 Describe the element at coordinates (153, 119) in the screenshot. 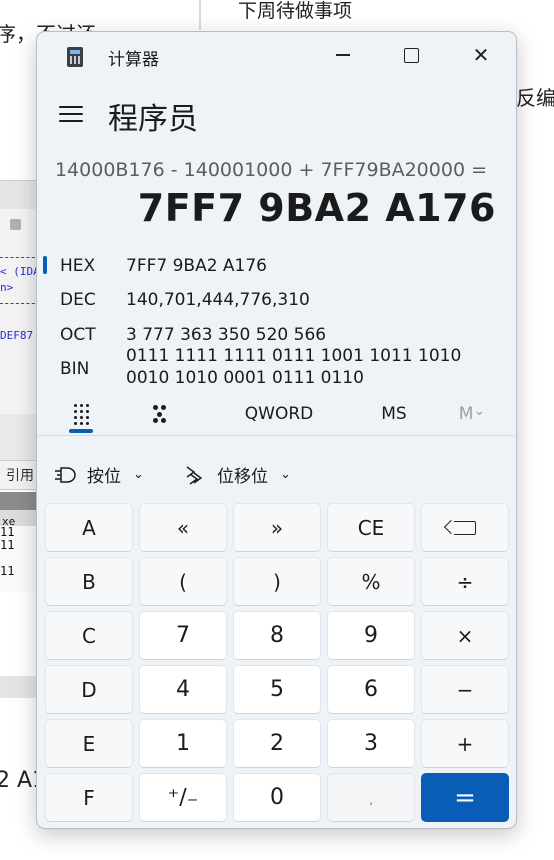

I see `mode-title: 程序员` at that location.